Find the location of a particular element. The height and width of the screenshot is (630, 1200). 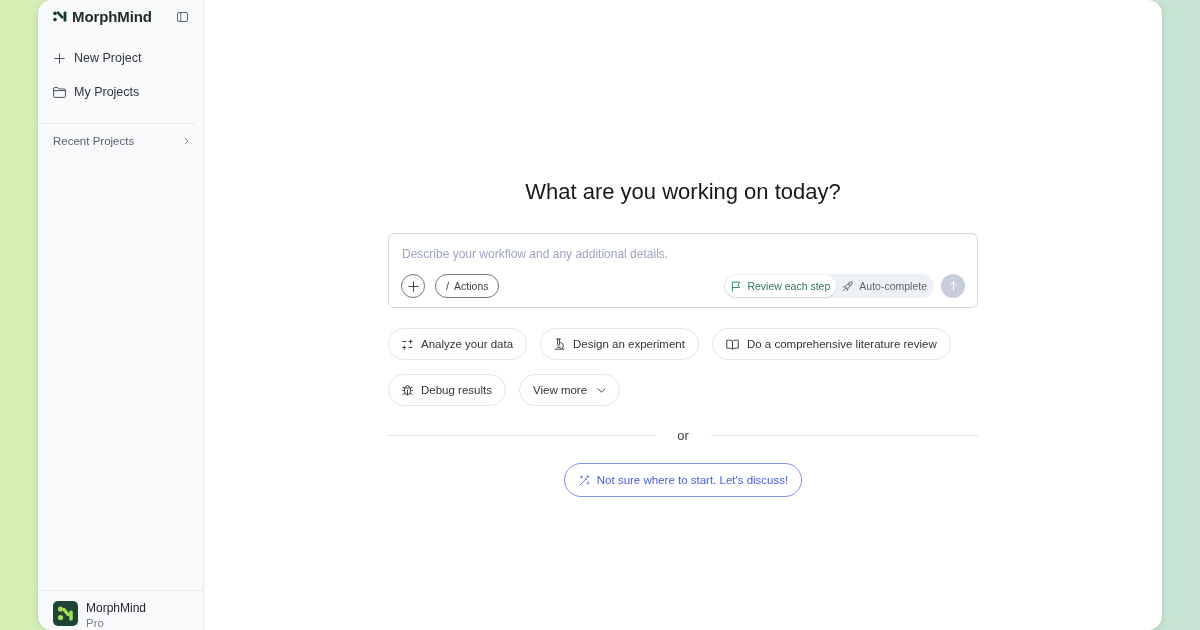

account-name: MorphMind is located at coordinates (116, 608).